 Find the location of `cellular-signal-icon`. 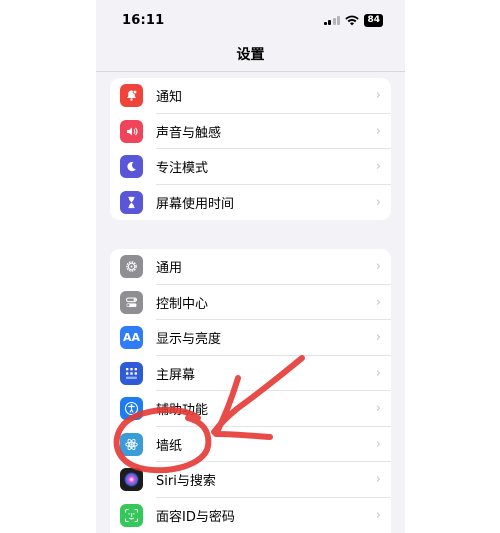

cellular-signal-icon is located at coordinates (332, 20).